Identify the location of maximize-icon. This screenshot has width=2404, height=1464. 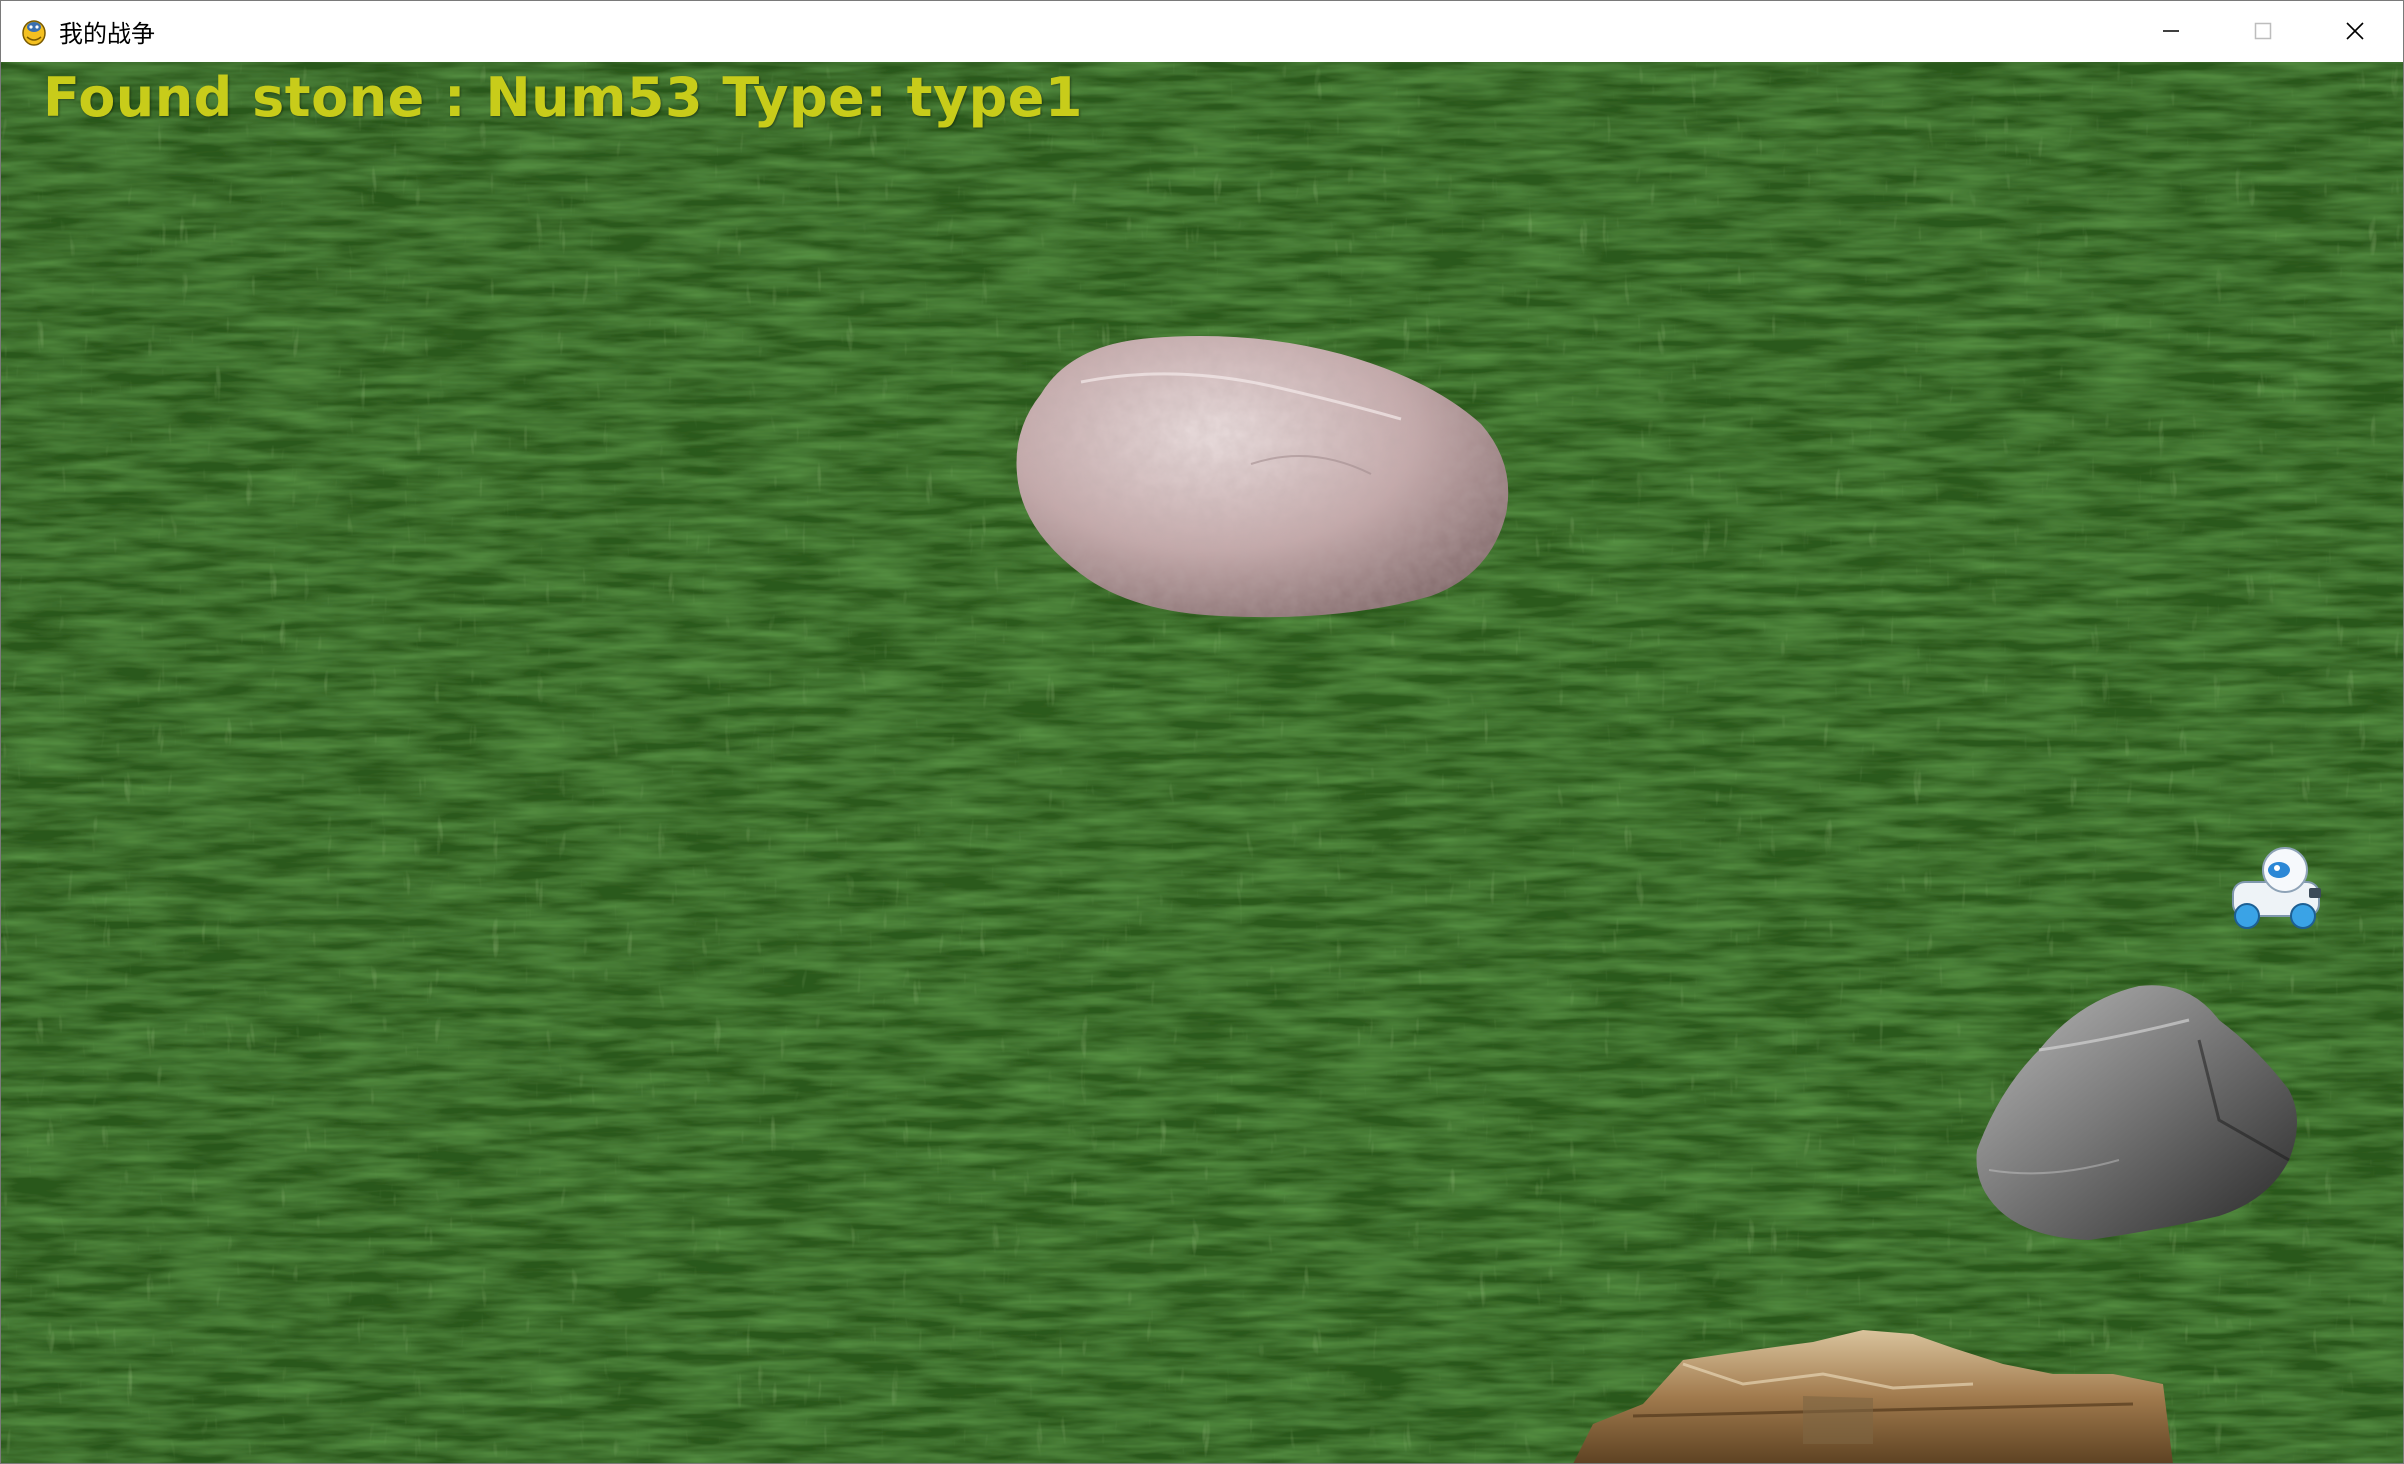
(2263, 31).